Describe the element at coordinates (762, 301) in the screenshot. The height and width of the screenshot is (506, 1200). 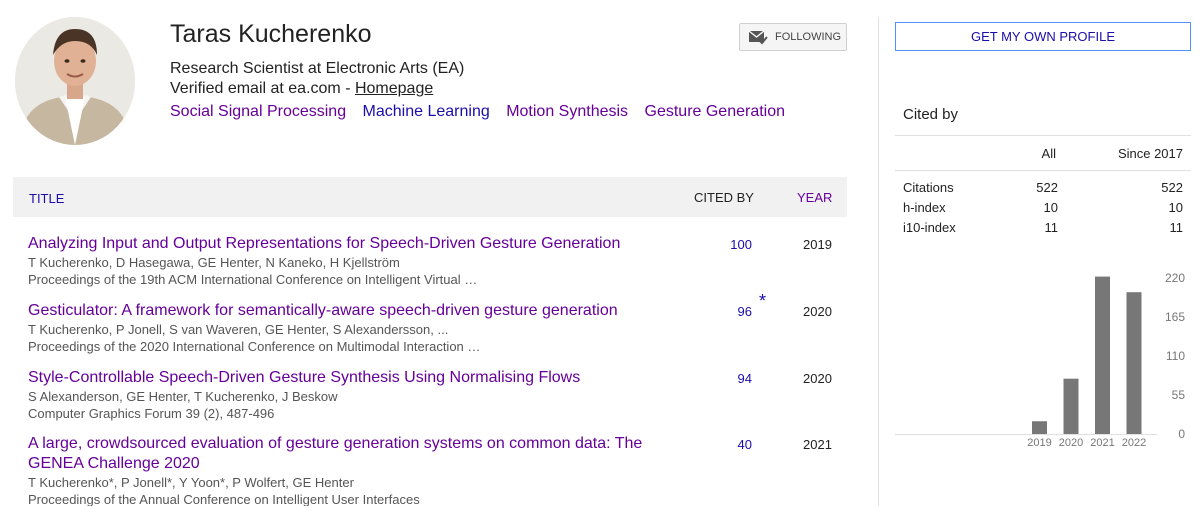
I see `merged-citations-star: *` at that location.